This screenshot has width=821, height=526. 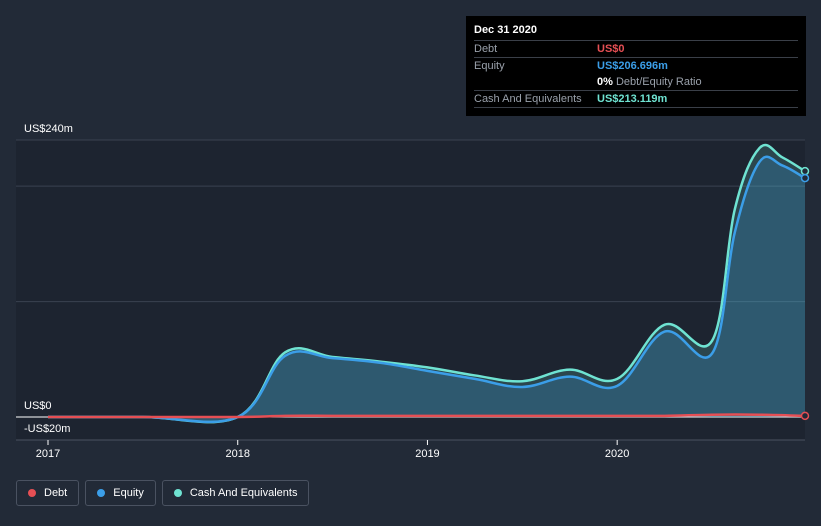 I want to click on tooltip-date: Dec 31 2020, so click(x=505, y=30).